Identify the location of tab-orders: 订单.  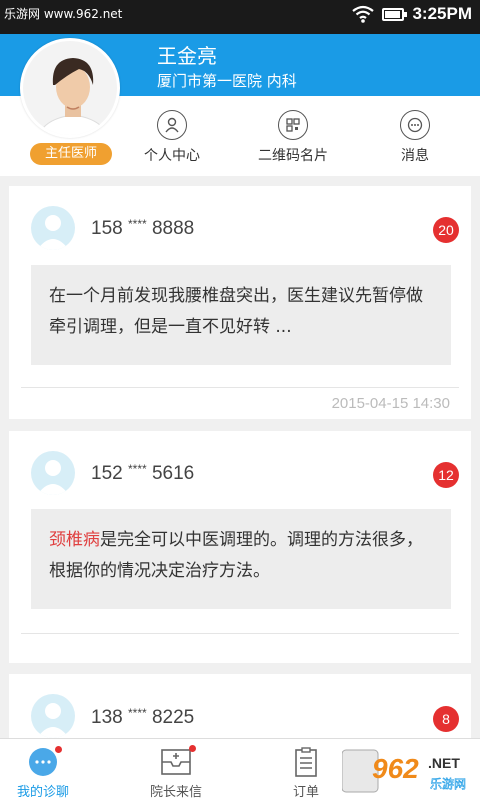
(306, 769).